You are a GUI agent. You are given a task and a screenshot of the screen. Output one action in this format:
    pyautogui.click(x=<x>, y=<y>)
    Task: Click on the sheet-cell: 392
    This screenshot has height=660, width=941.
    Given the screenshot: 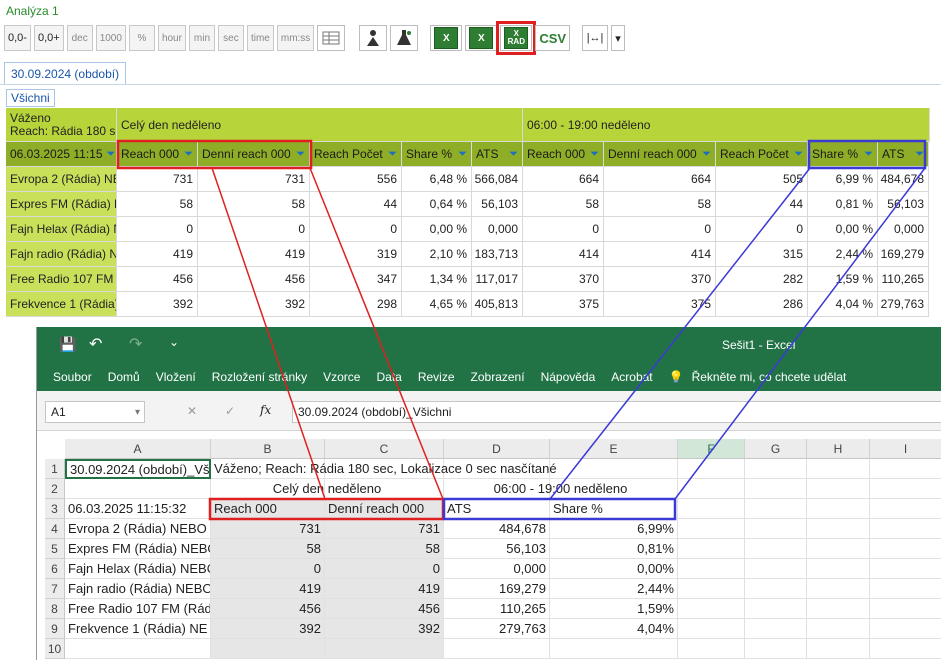 What is the action you would take?
    pyautogui.click(x=268, y=629)
    